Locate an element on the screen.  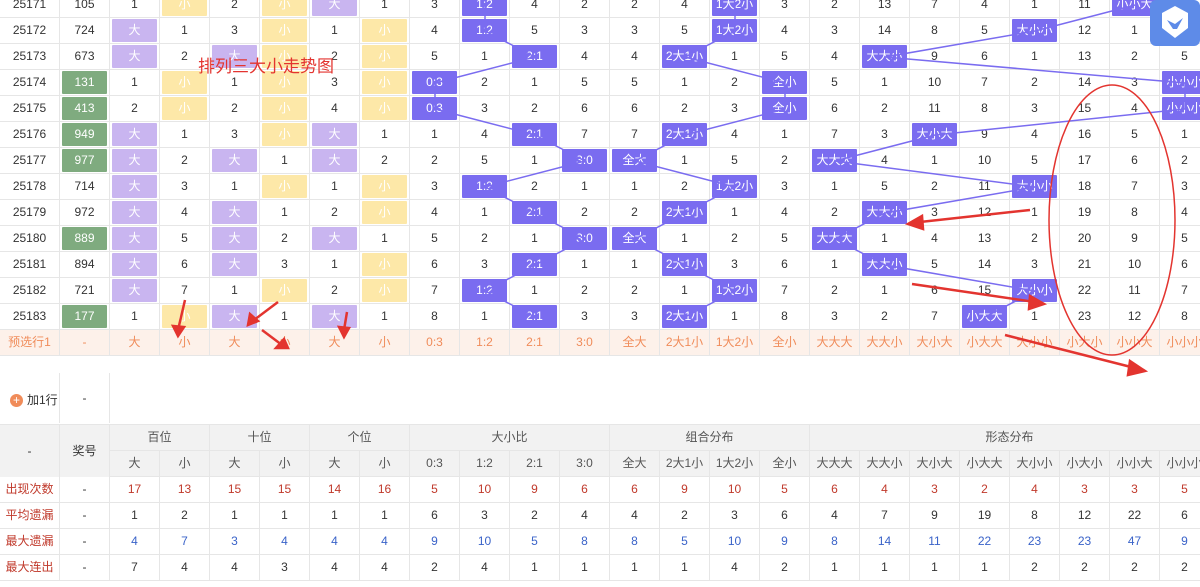
award-number: 714 is located at coordinates (85, 186).